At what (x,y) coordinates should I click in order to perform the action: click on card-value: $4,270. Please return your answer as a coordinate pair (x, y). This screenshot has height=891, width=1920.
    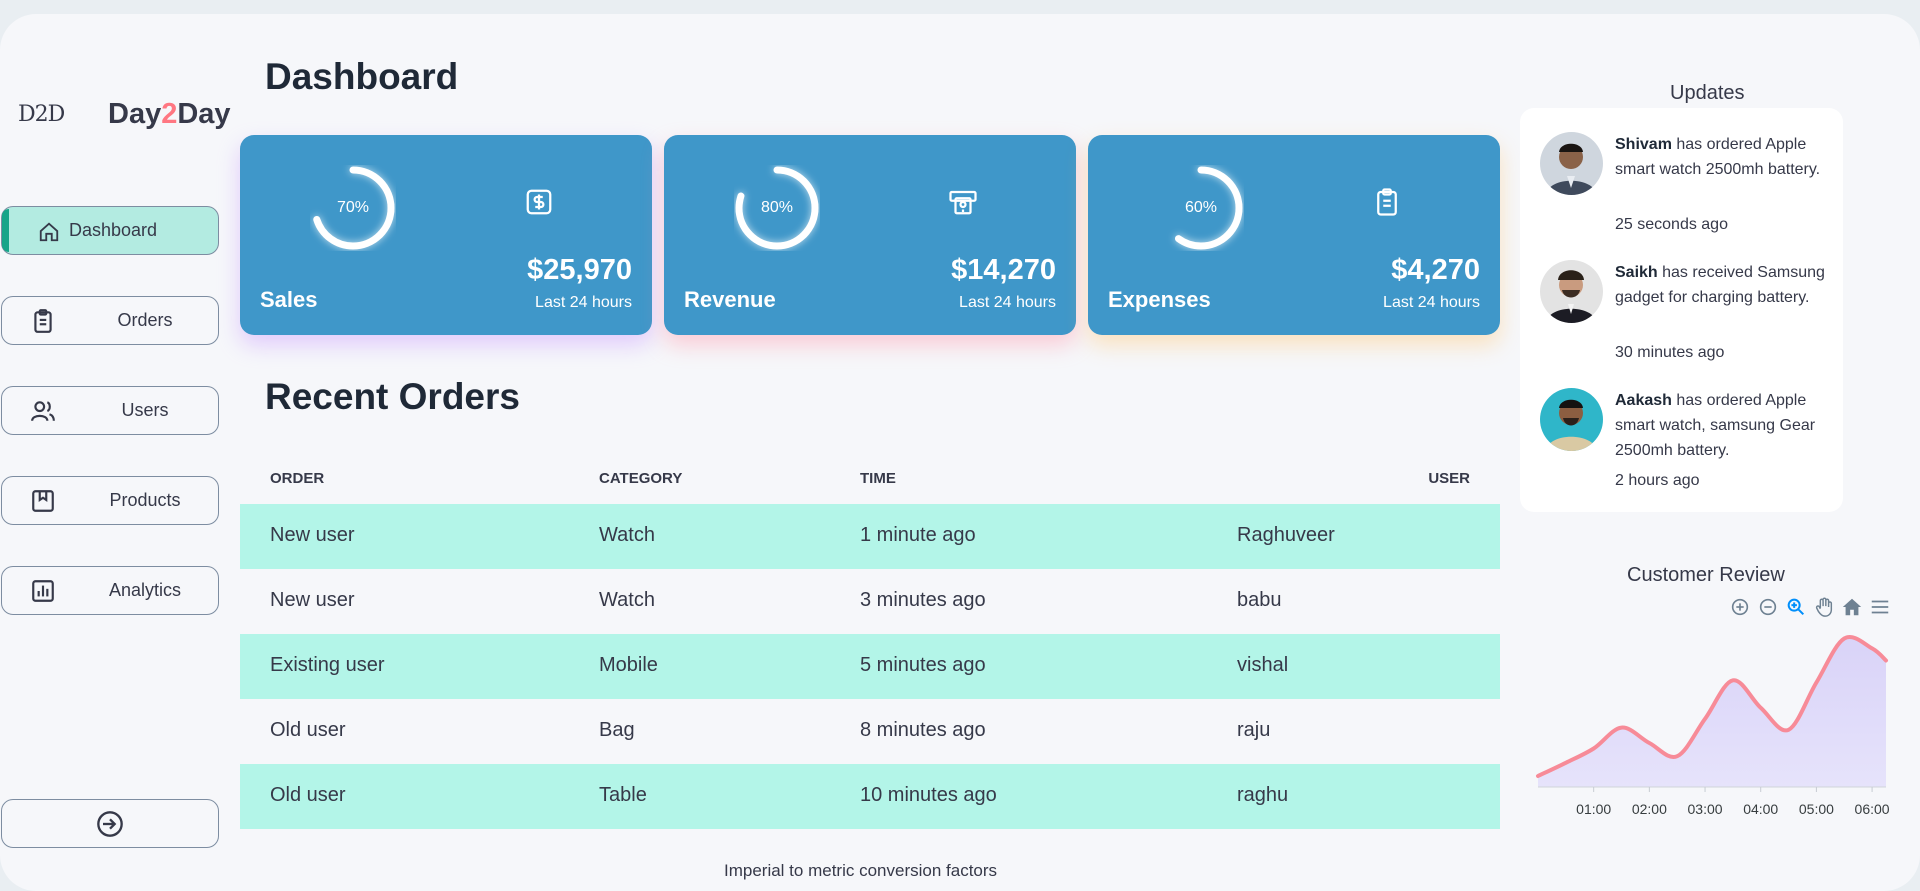
    Looking at the image, I should click on (1435, 270).